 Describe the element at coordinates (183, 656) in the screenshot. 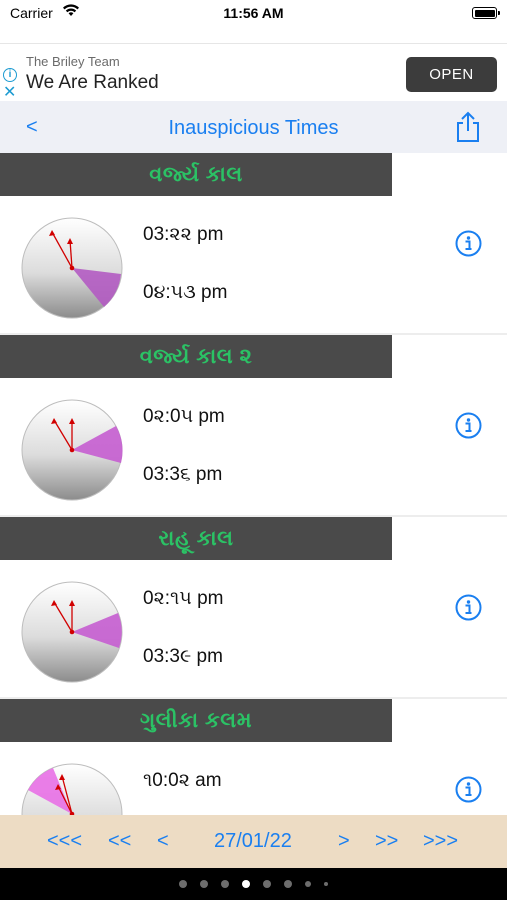

I see `end-time: 03:3૯ pm` at that location.